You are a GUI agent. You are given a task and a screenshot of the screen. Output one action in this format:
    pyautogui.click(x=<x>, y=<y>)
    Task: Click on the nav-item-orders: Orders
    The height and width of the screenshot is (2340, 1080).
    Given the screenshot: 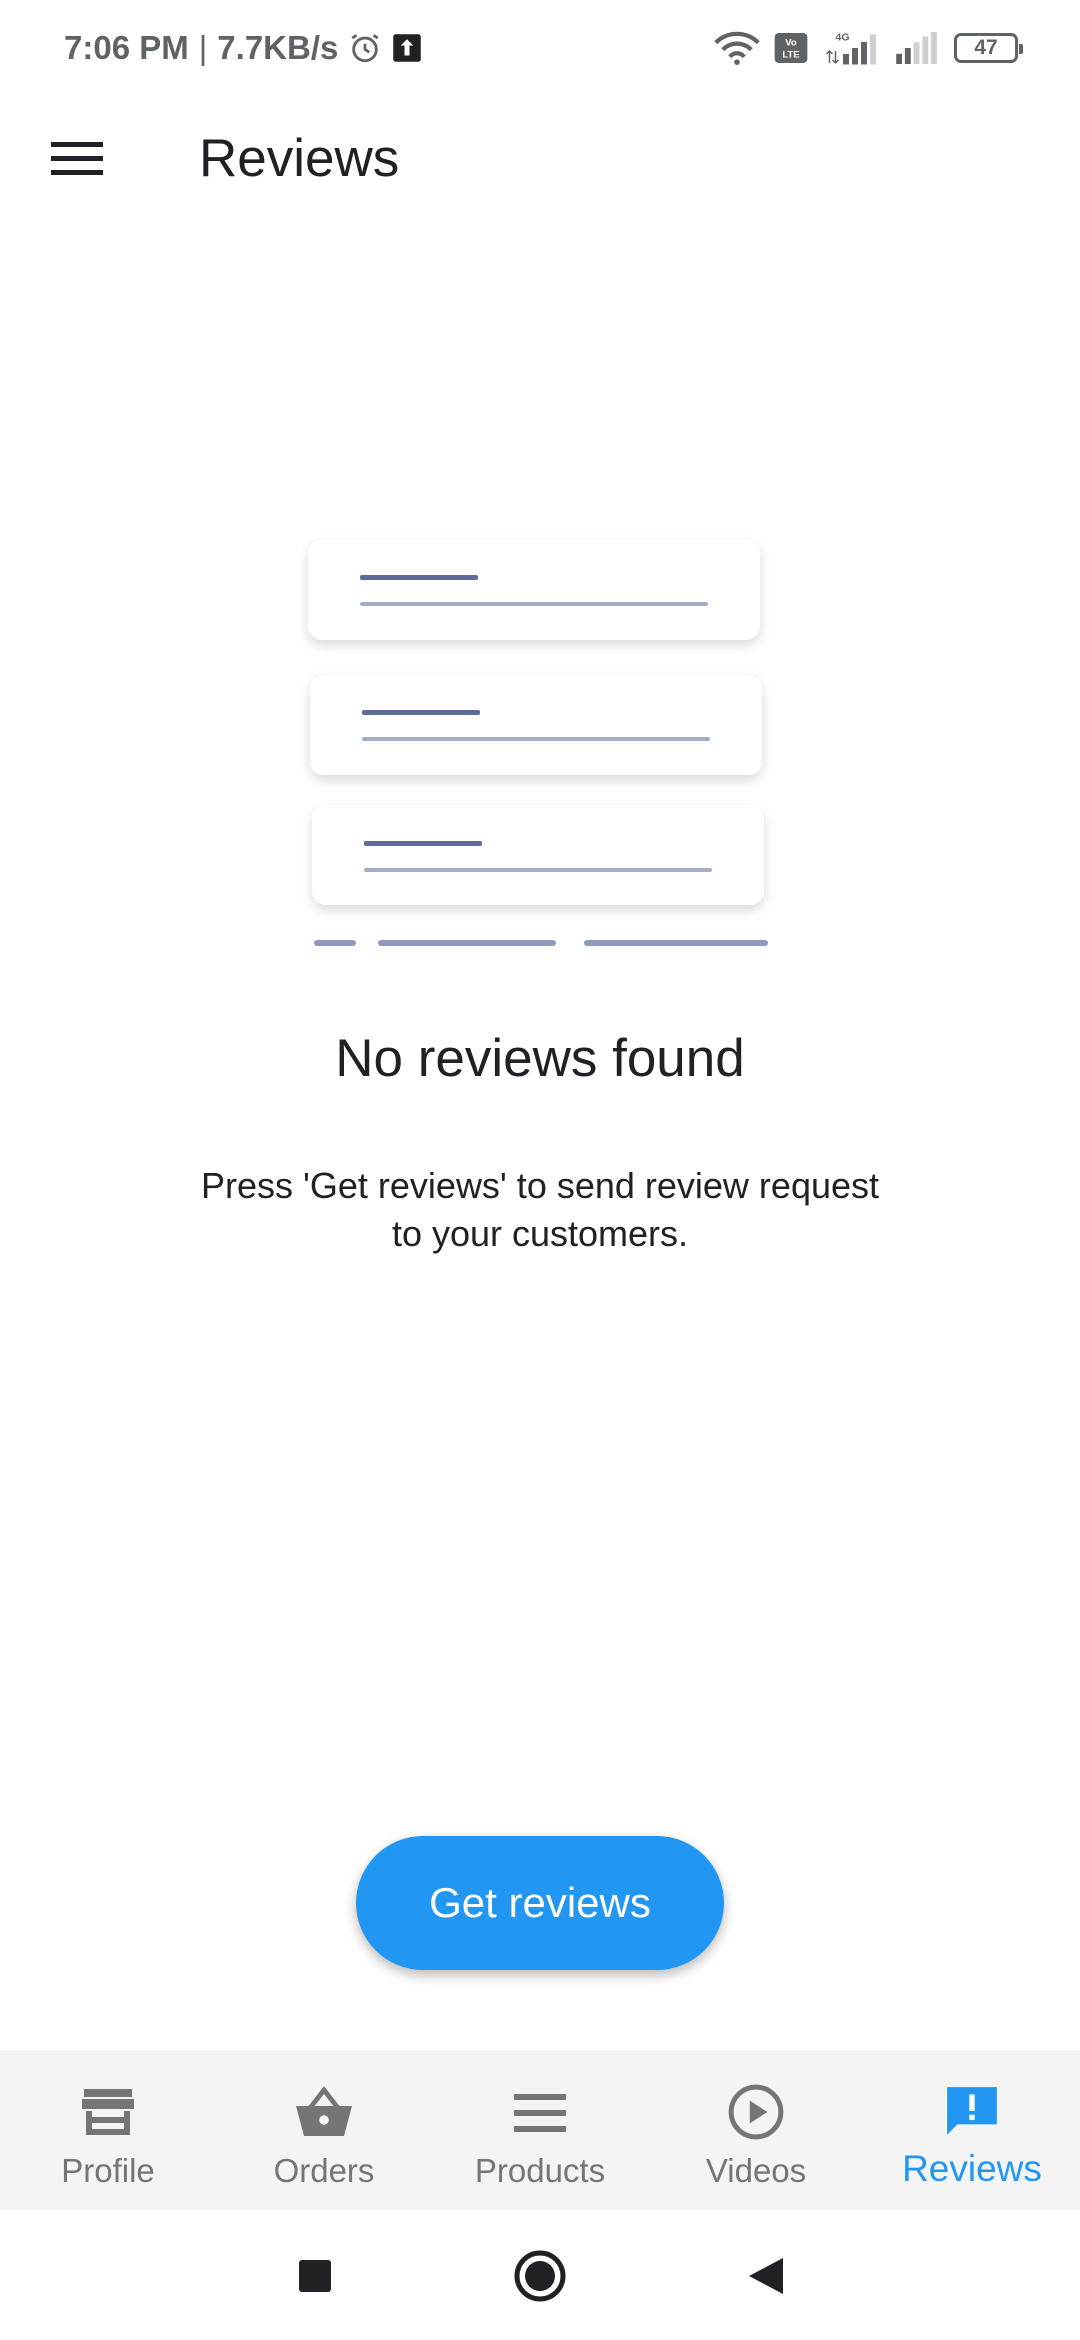 What is the action you would take?
    pyautogui.click(x=324, y=2130)
    